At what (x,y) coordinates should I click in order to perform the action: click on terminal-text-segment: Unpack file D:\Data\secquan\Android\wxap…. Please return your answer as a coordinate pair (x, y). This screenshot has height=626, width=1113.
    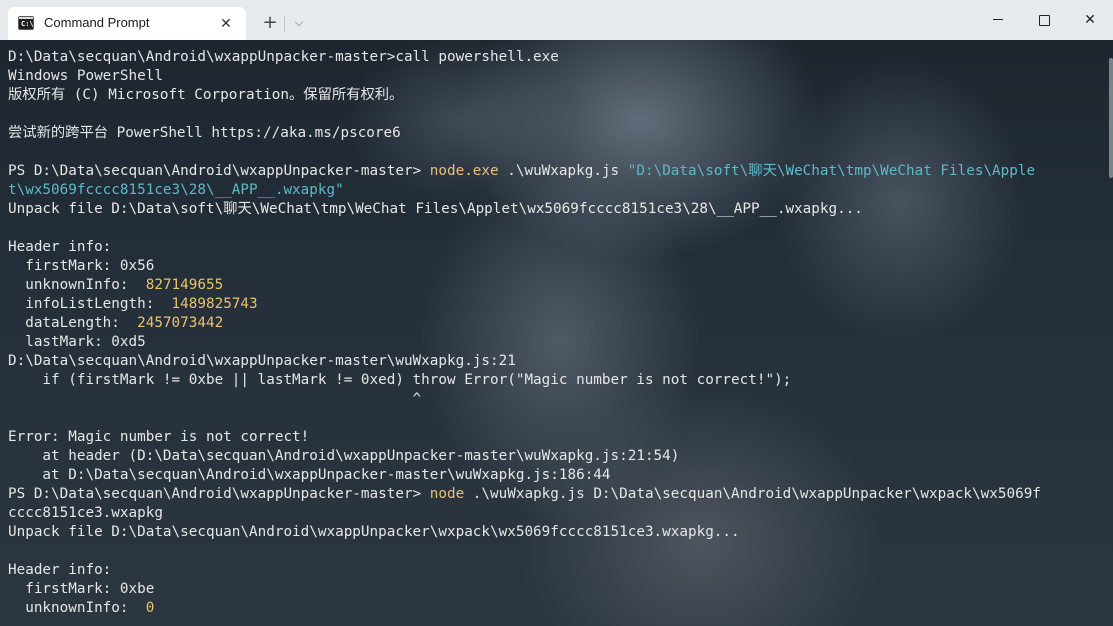
    Looking at the image, I should click on (374, 532).